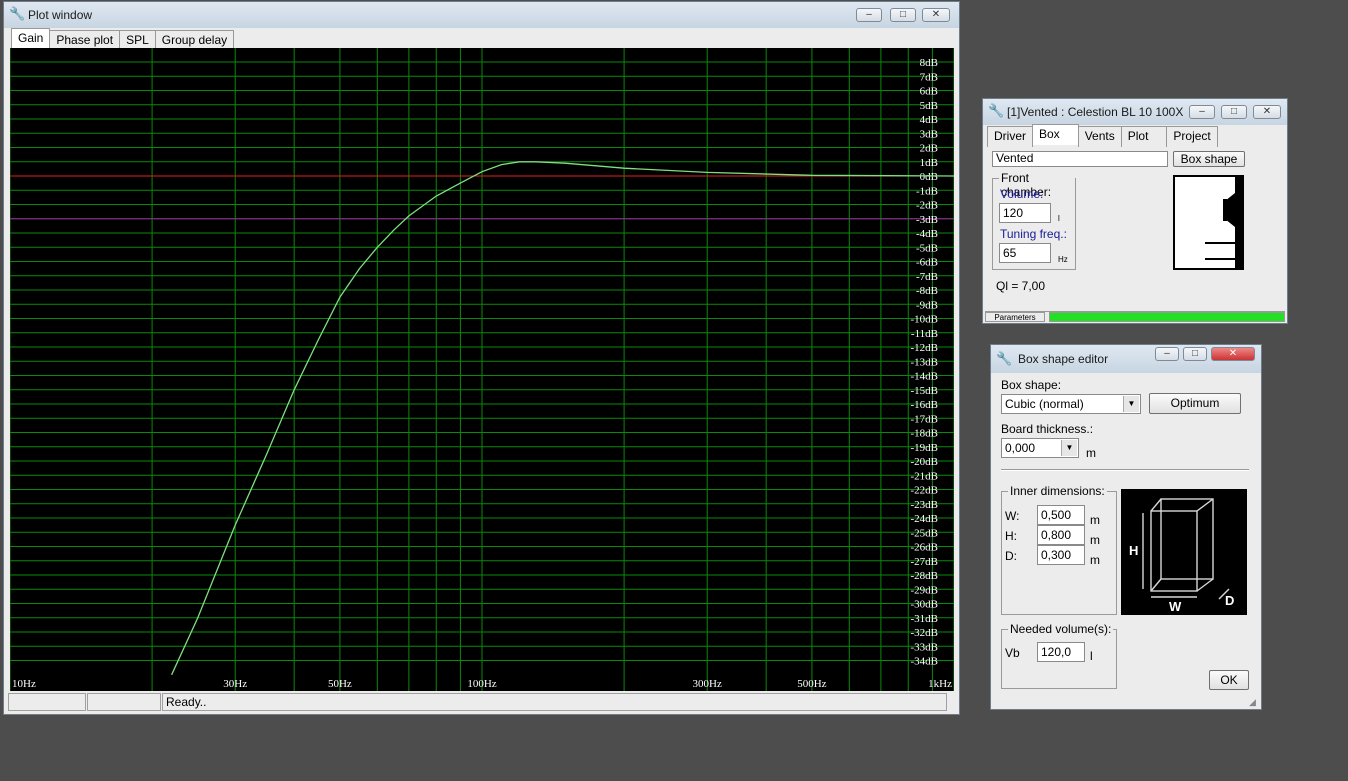 The width and height of the screenshot is (1348, 781). Describe the element at coordinates (1055, 134) in the screenshot. I see `tab-box: Box` at that location.